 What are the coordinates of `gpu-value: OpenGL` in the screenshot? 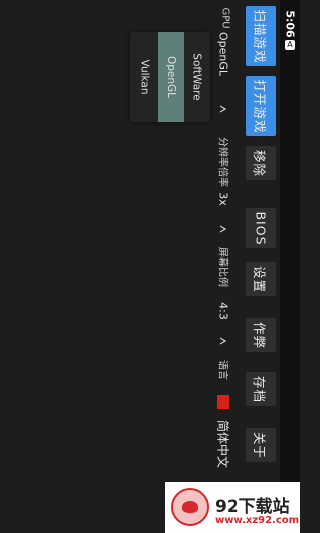 It's located at (223, 54).